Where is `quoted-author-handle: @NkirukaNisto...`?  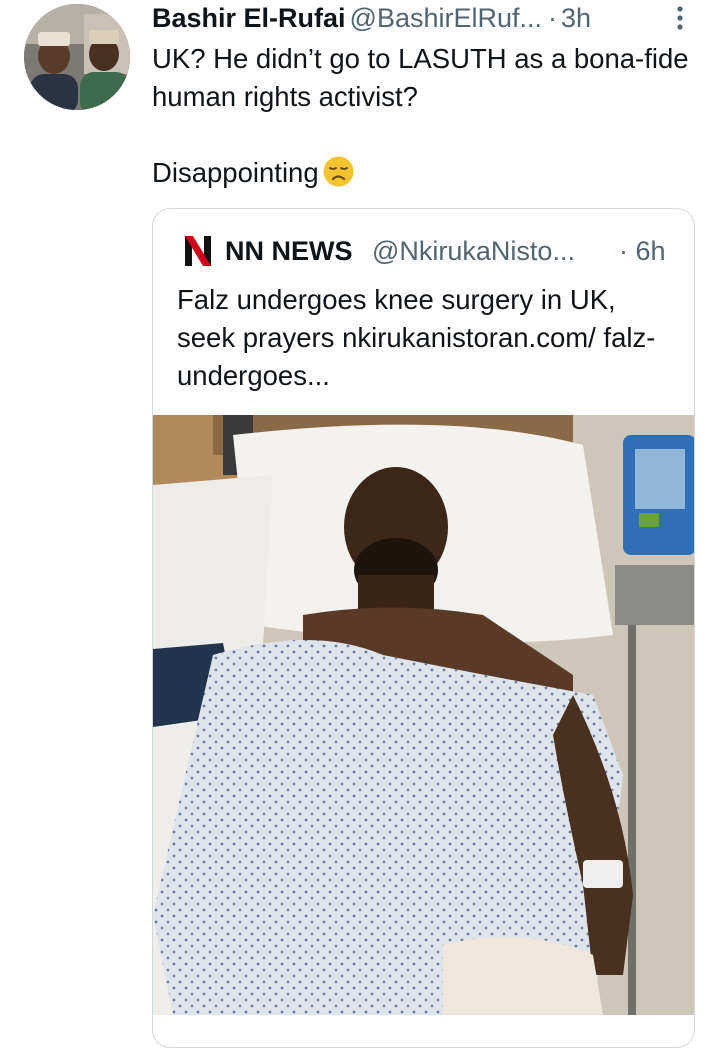 quoted-author-handle: @NkirukaNisto... is located at coordinates (473, 251).